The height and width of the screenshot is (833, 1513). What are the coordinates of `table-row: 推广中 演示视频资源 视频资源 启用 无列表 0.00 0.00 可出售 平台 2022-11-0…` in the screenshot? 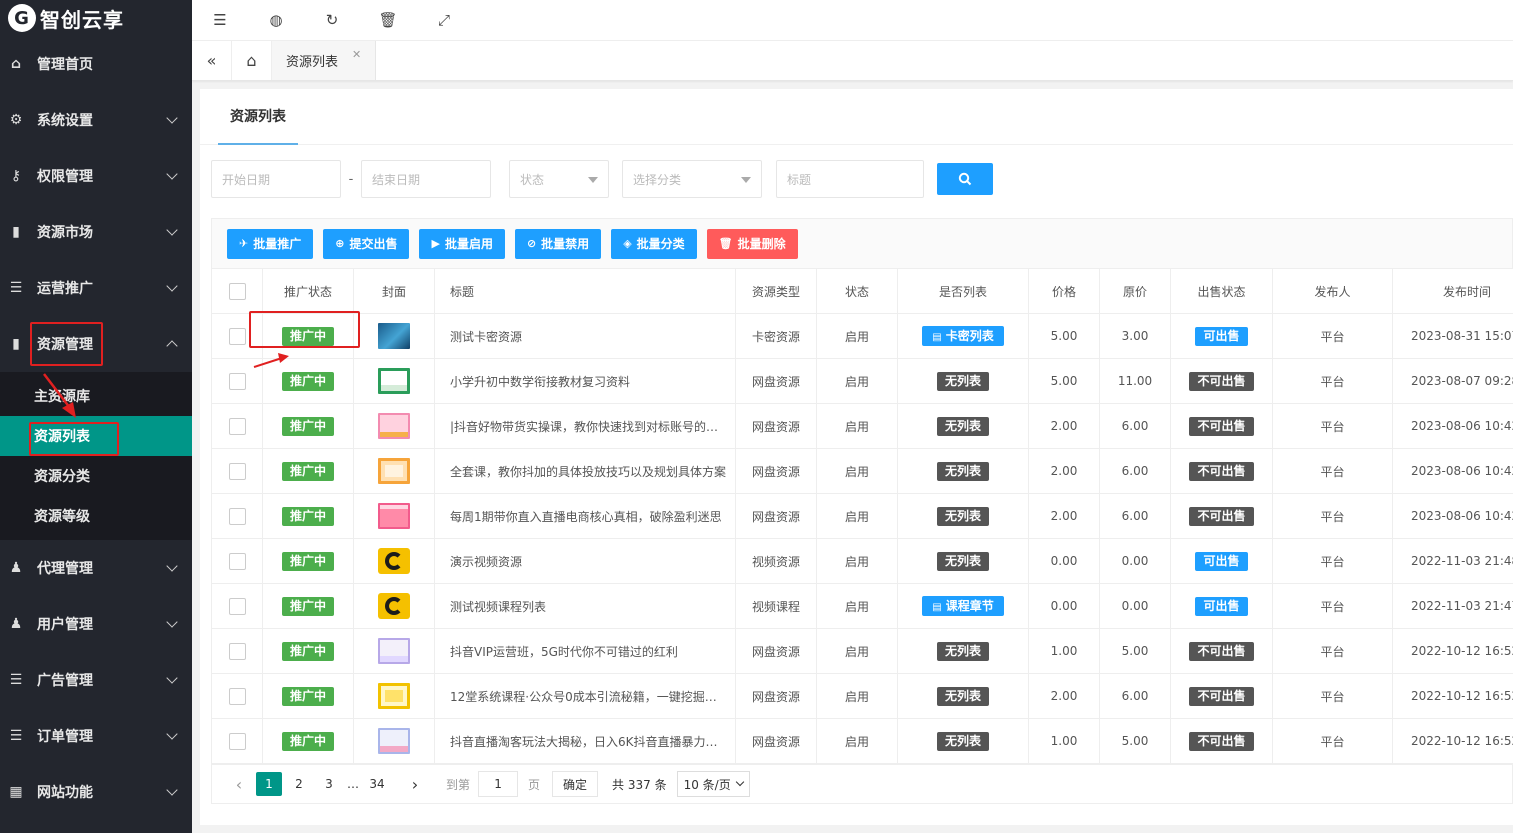 It's located at (862, 561).